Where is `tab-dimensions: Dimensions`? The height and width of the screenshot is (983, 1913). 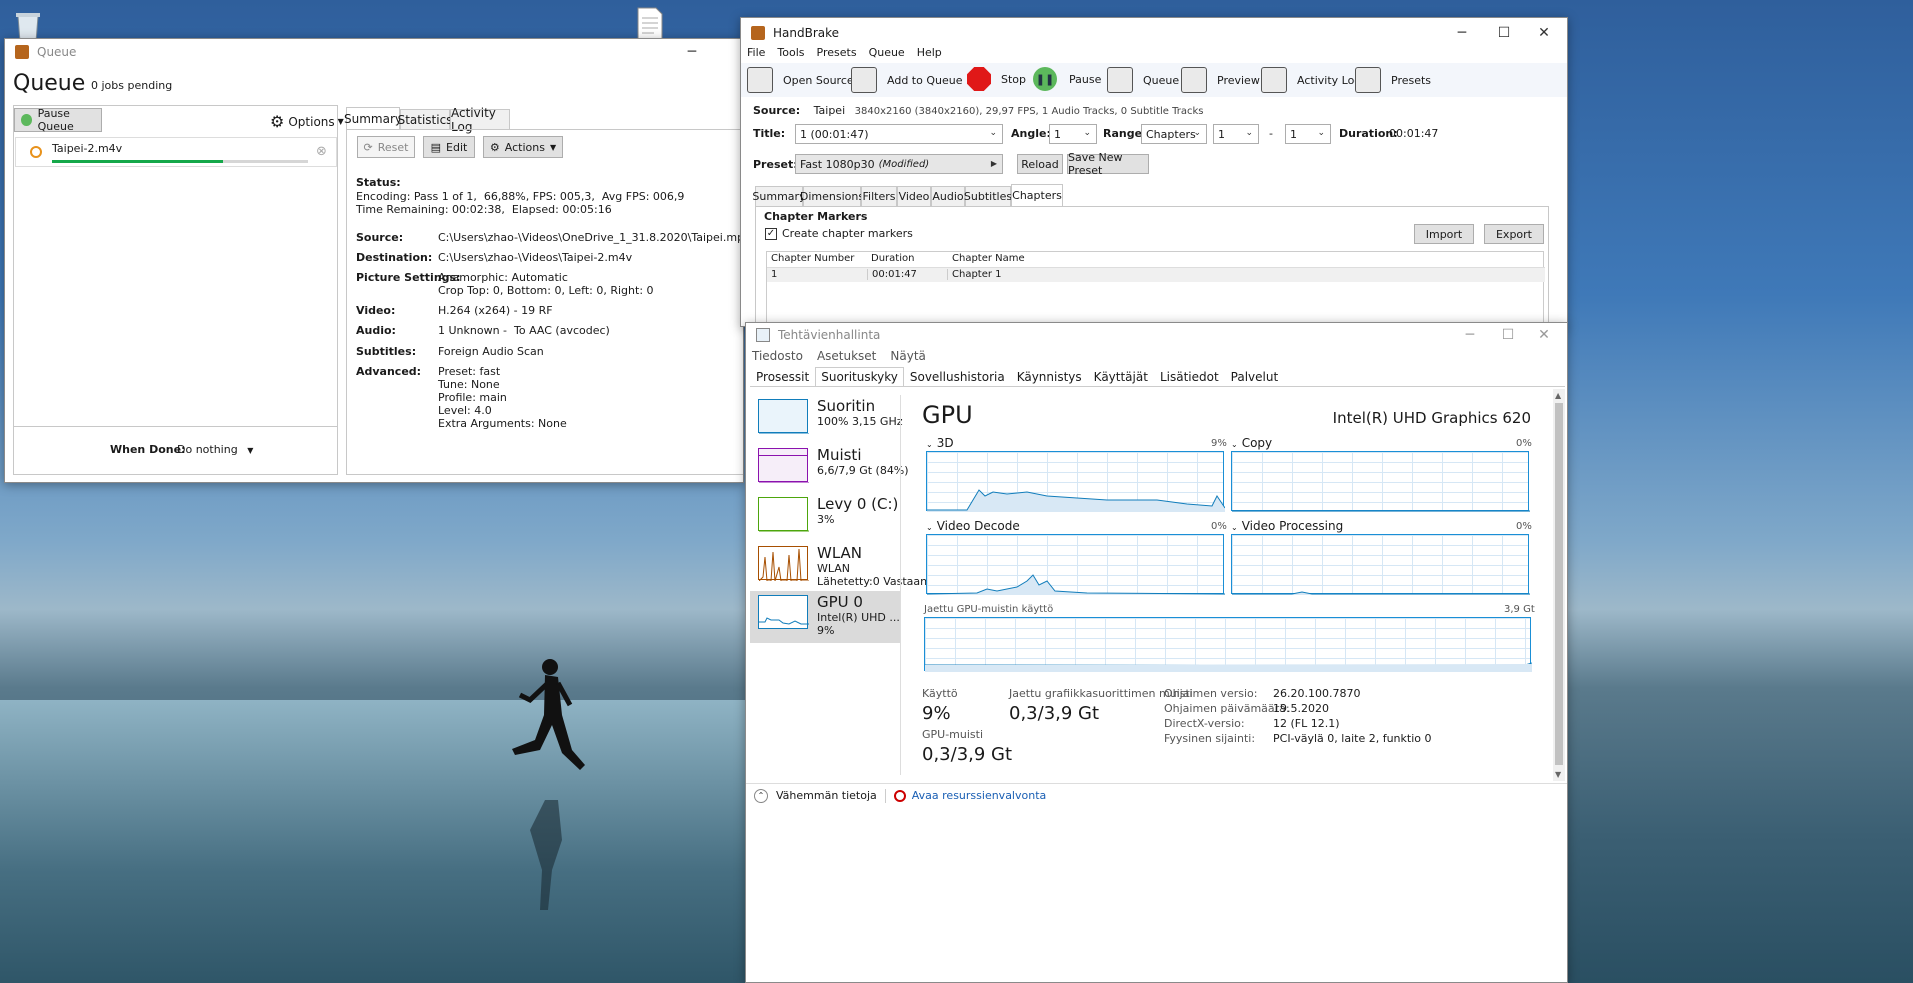
tab-dimensions: Dimensions is located at coordinates (832, 196).